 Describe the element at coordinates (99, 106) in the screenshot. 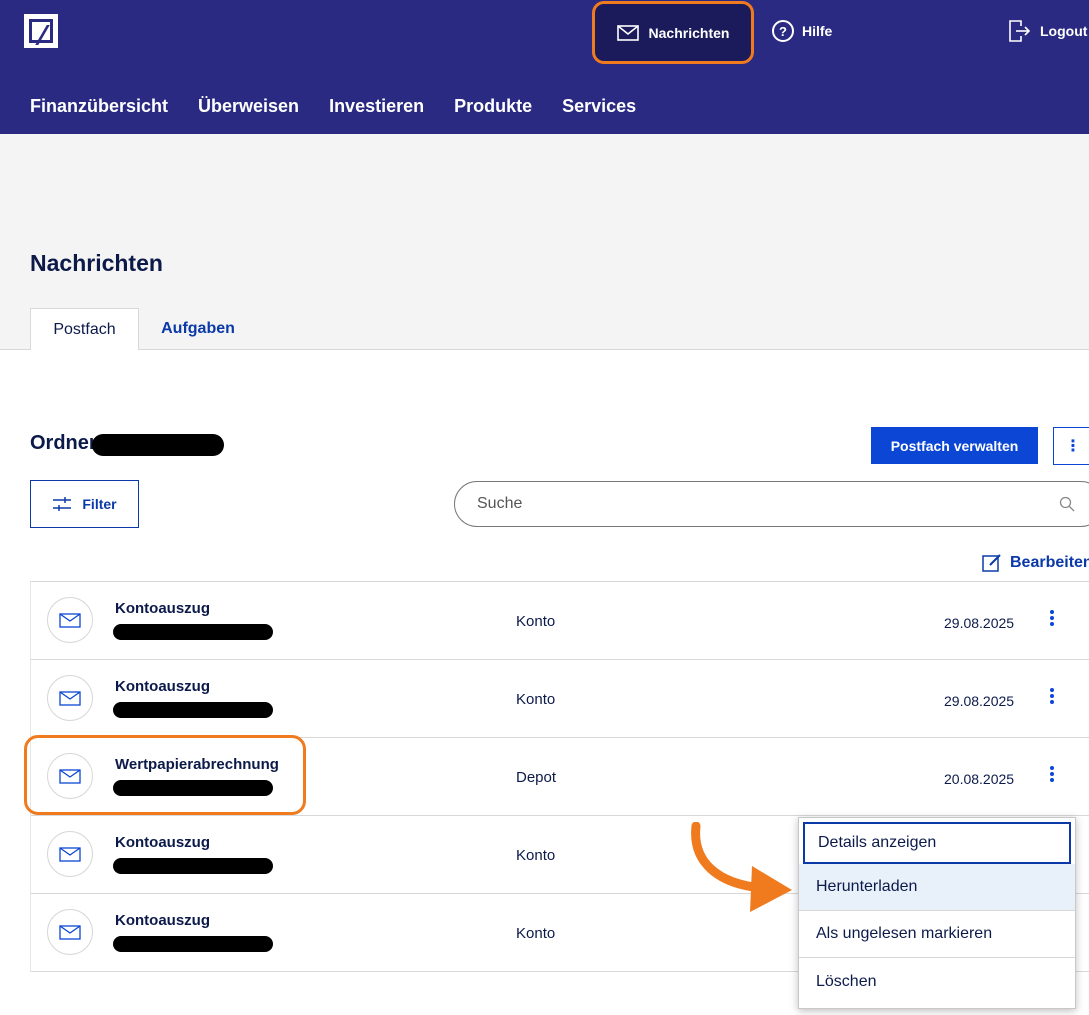

I see `nav-finanzuebersicht: Finanzübersicht` at that location.